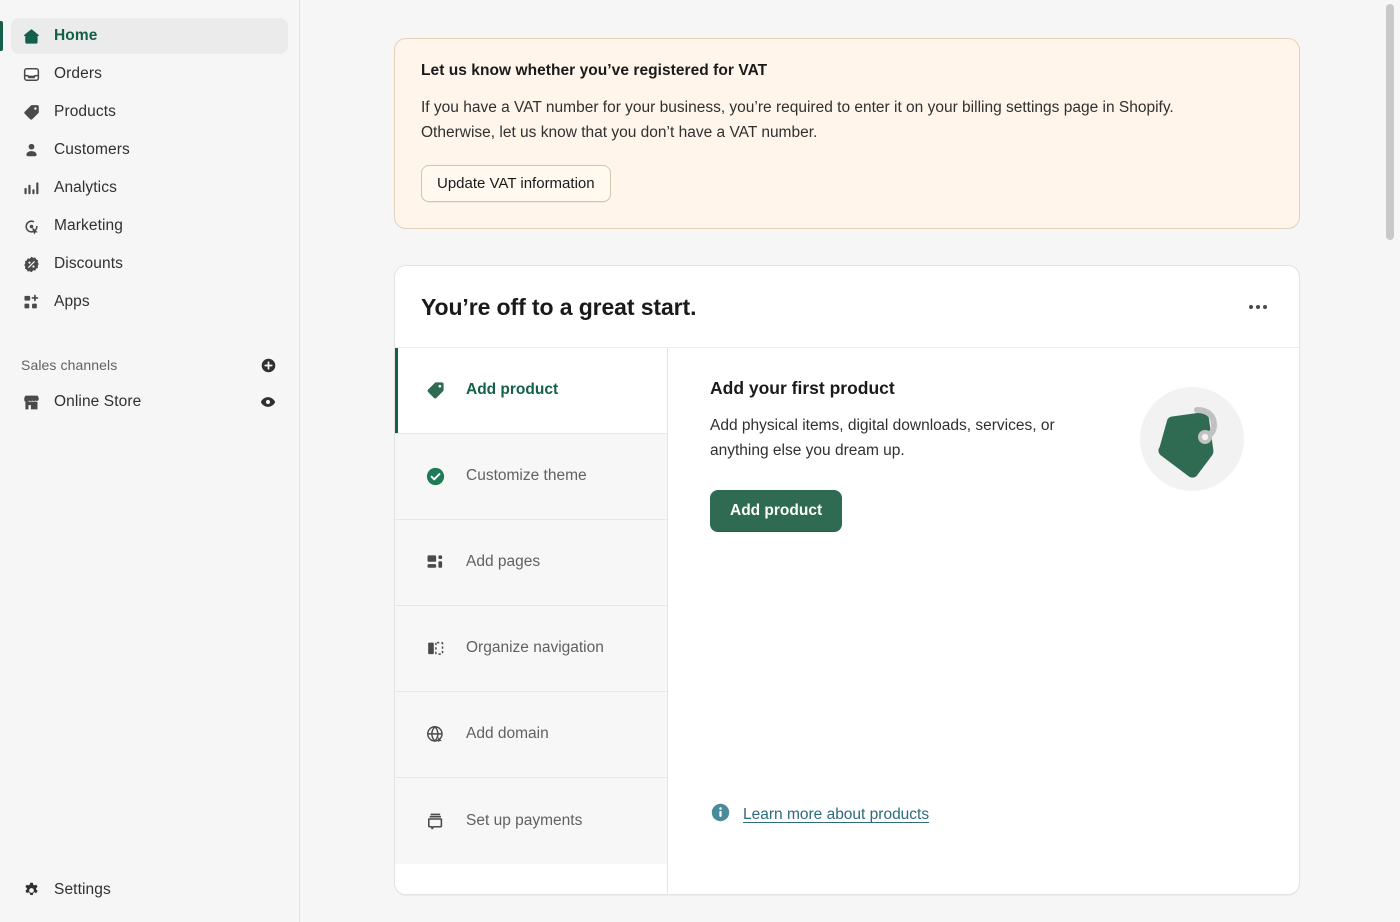 The width and height of the screenshot is (1400, 922). I want to click on orders-inbox-icon, so click(31, 74).